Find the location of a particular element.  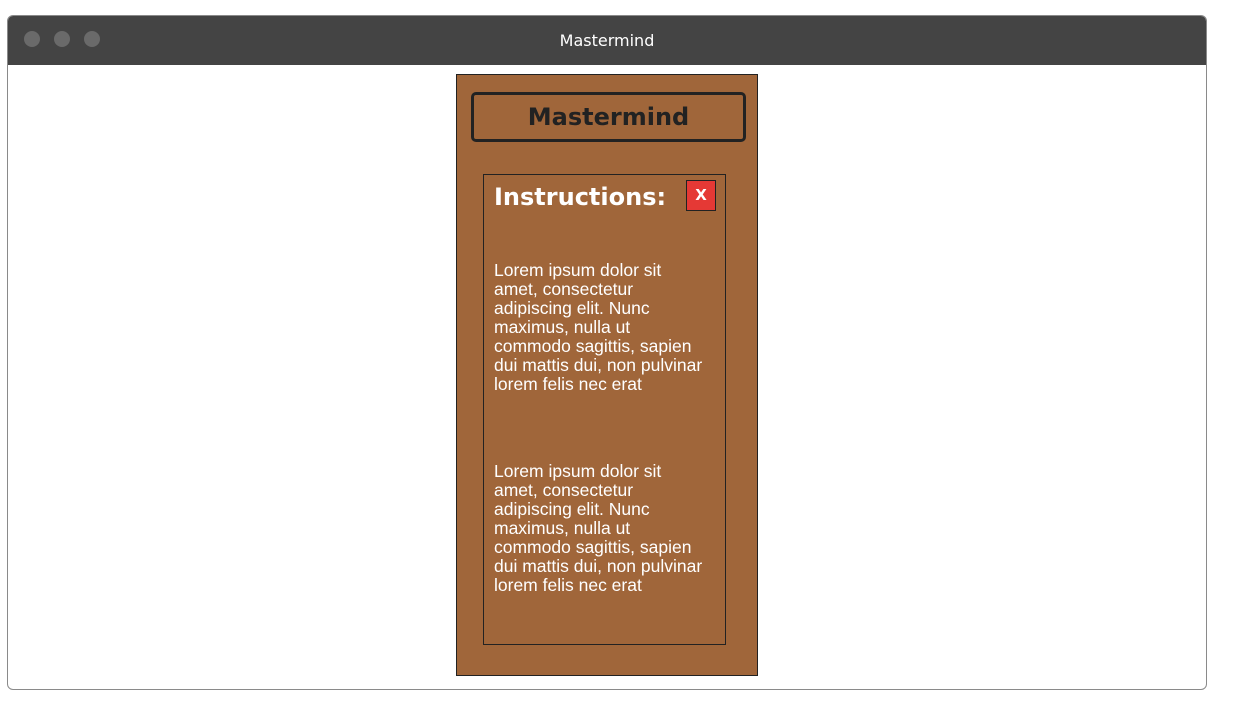

close-instructions-button: X is located at coordinates (701, 195).